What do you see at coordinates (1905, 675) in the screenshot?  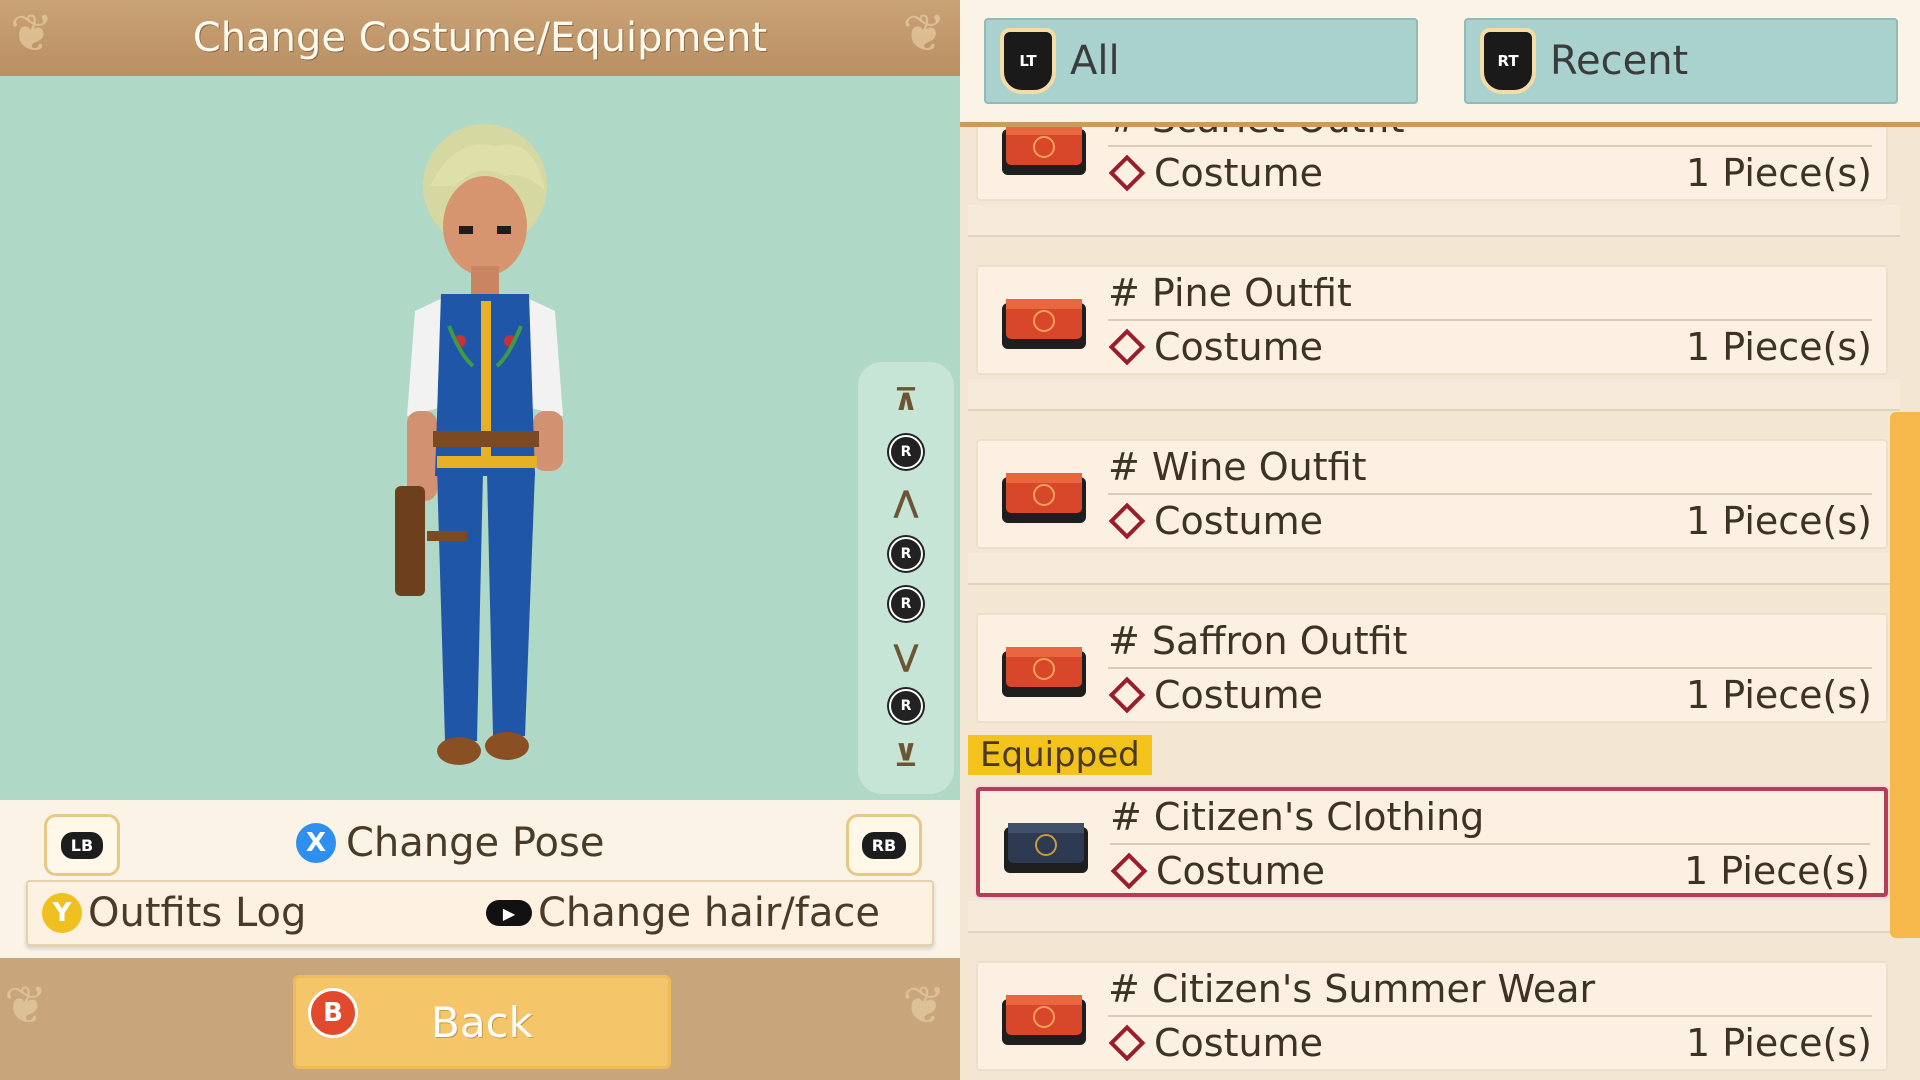 I see `list-scrollbar` at bounding box center [1905, 675].